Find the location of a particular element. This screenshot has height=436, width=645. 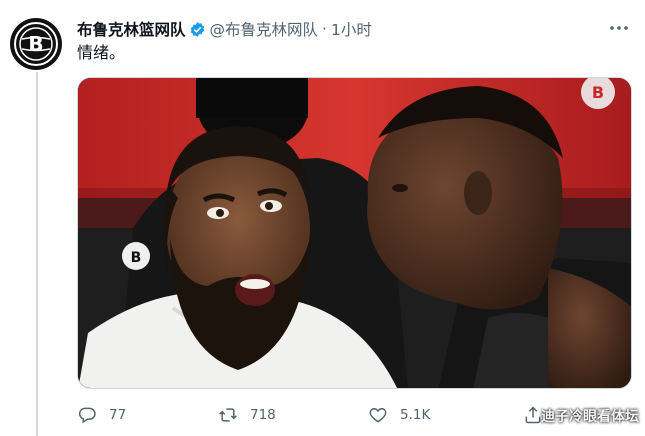

more-icon is located at coordinates (619, 28).